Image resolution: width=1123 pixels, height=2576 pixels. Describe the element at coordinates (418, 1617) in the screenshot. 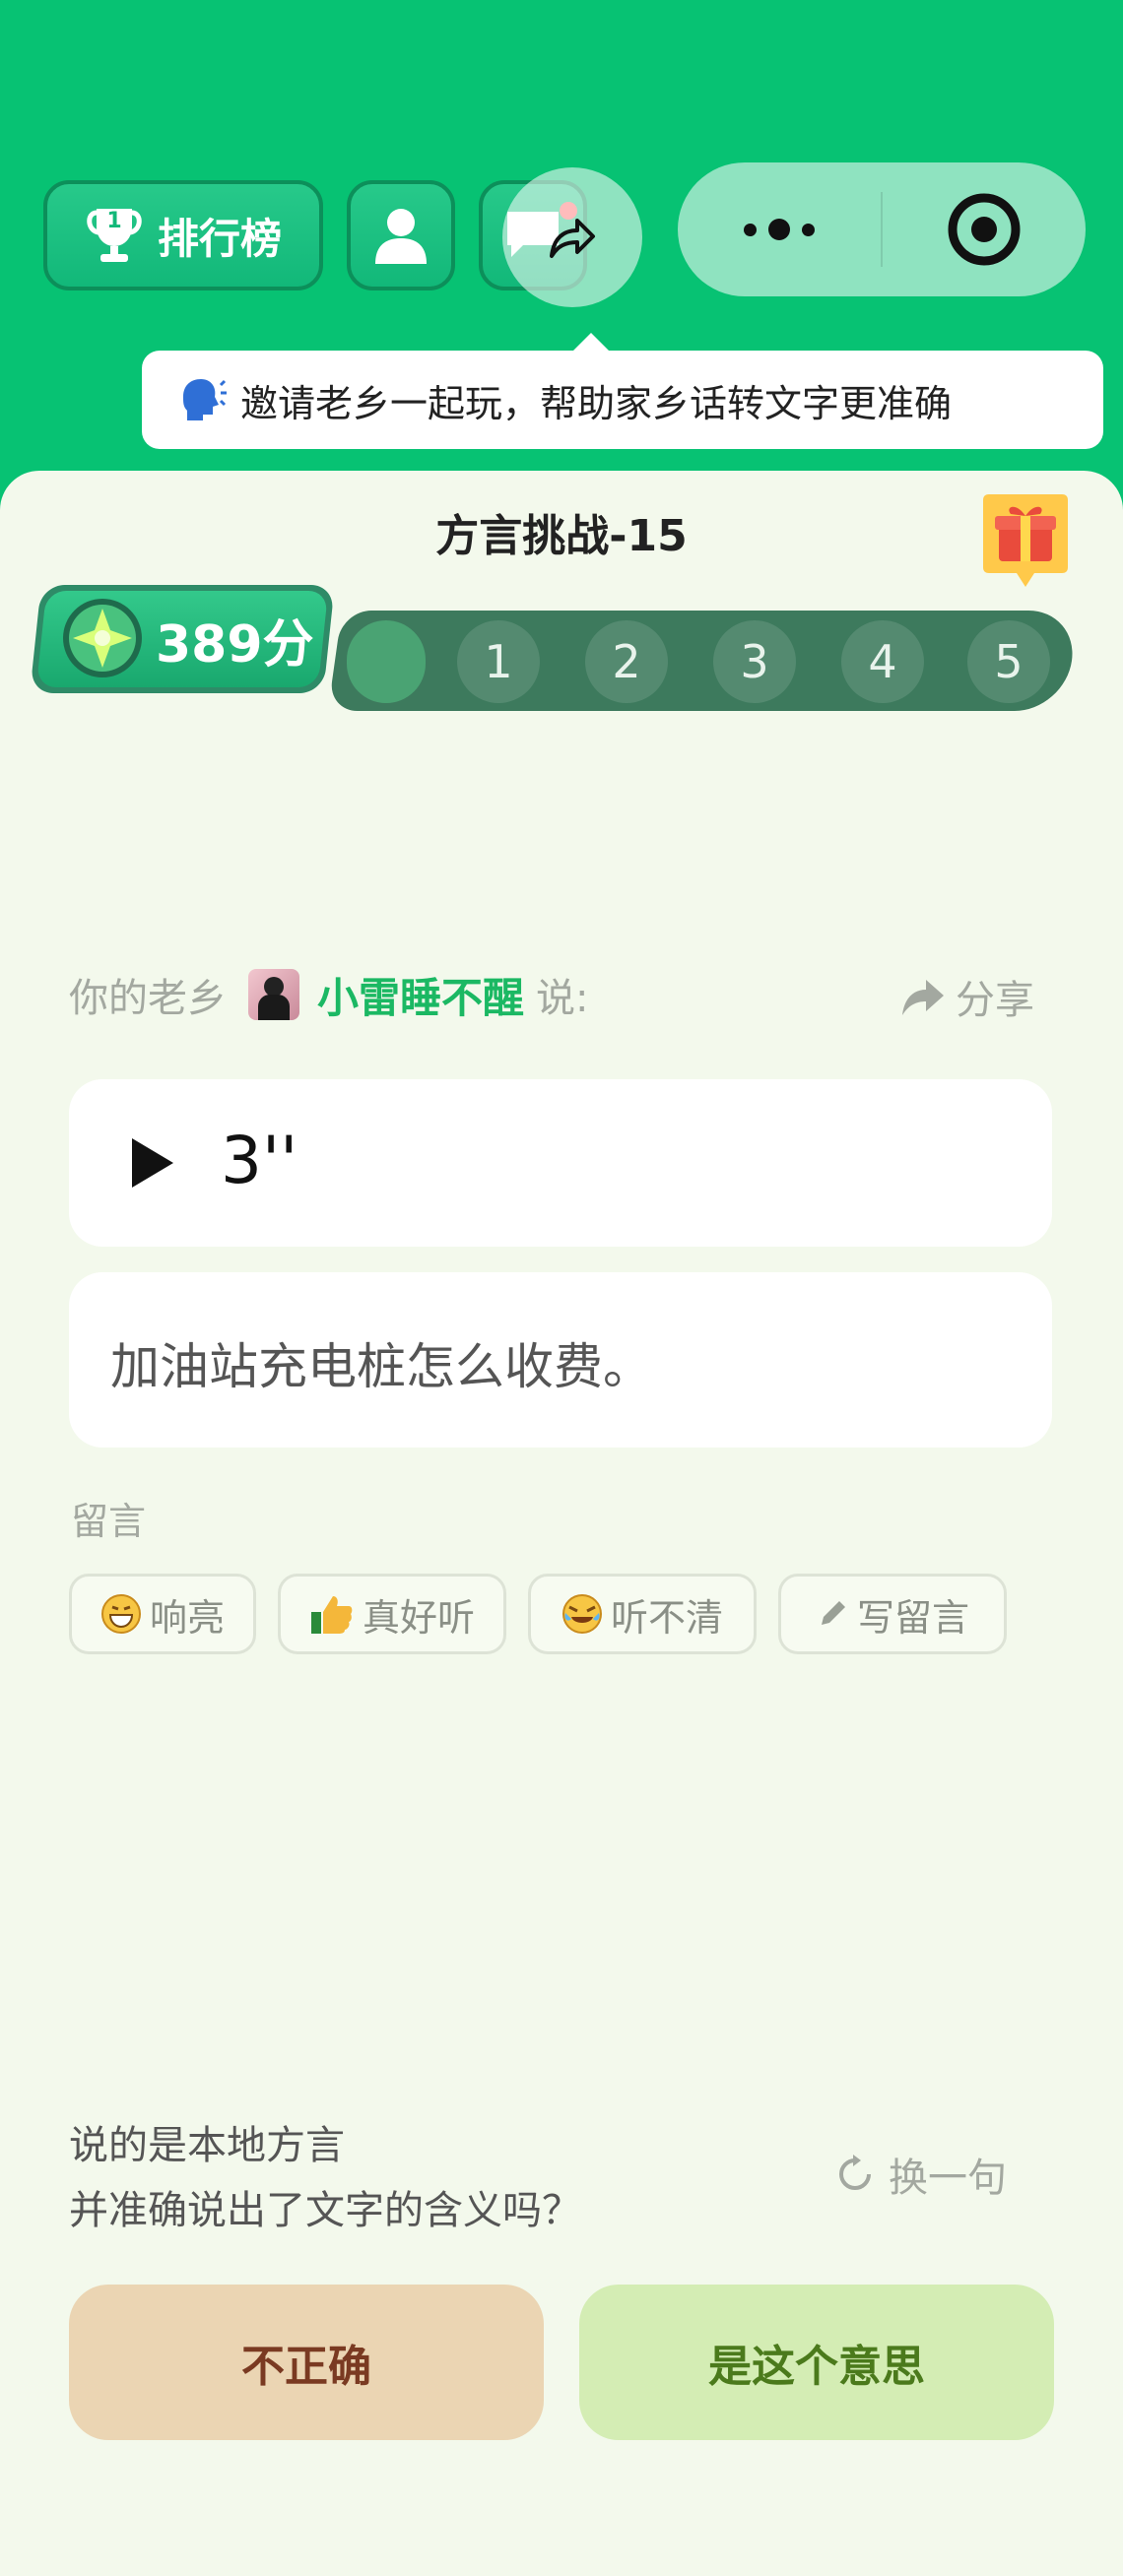

I see `chip-label: 真好听` at that location.